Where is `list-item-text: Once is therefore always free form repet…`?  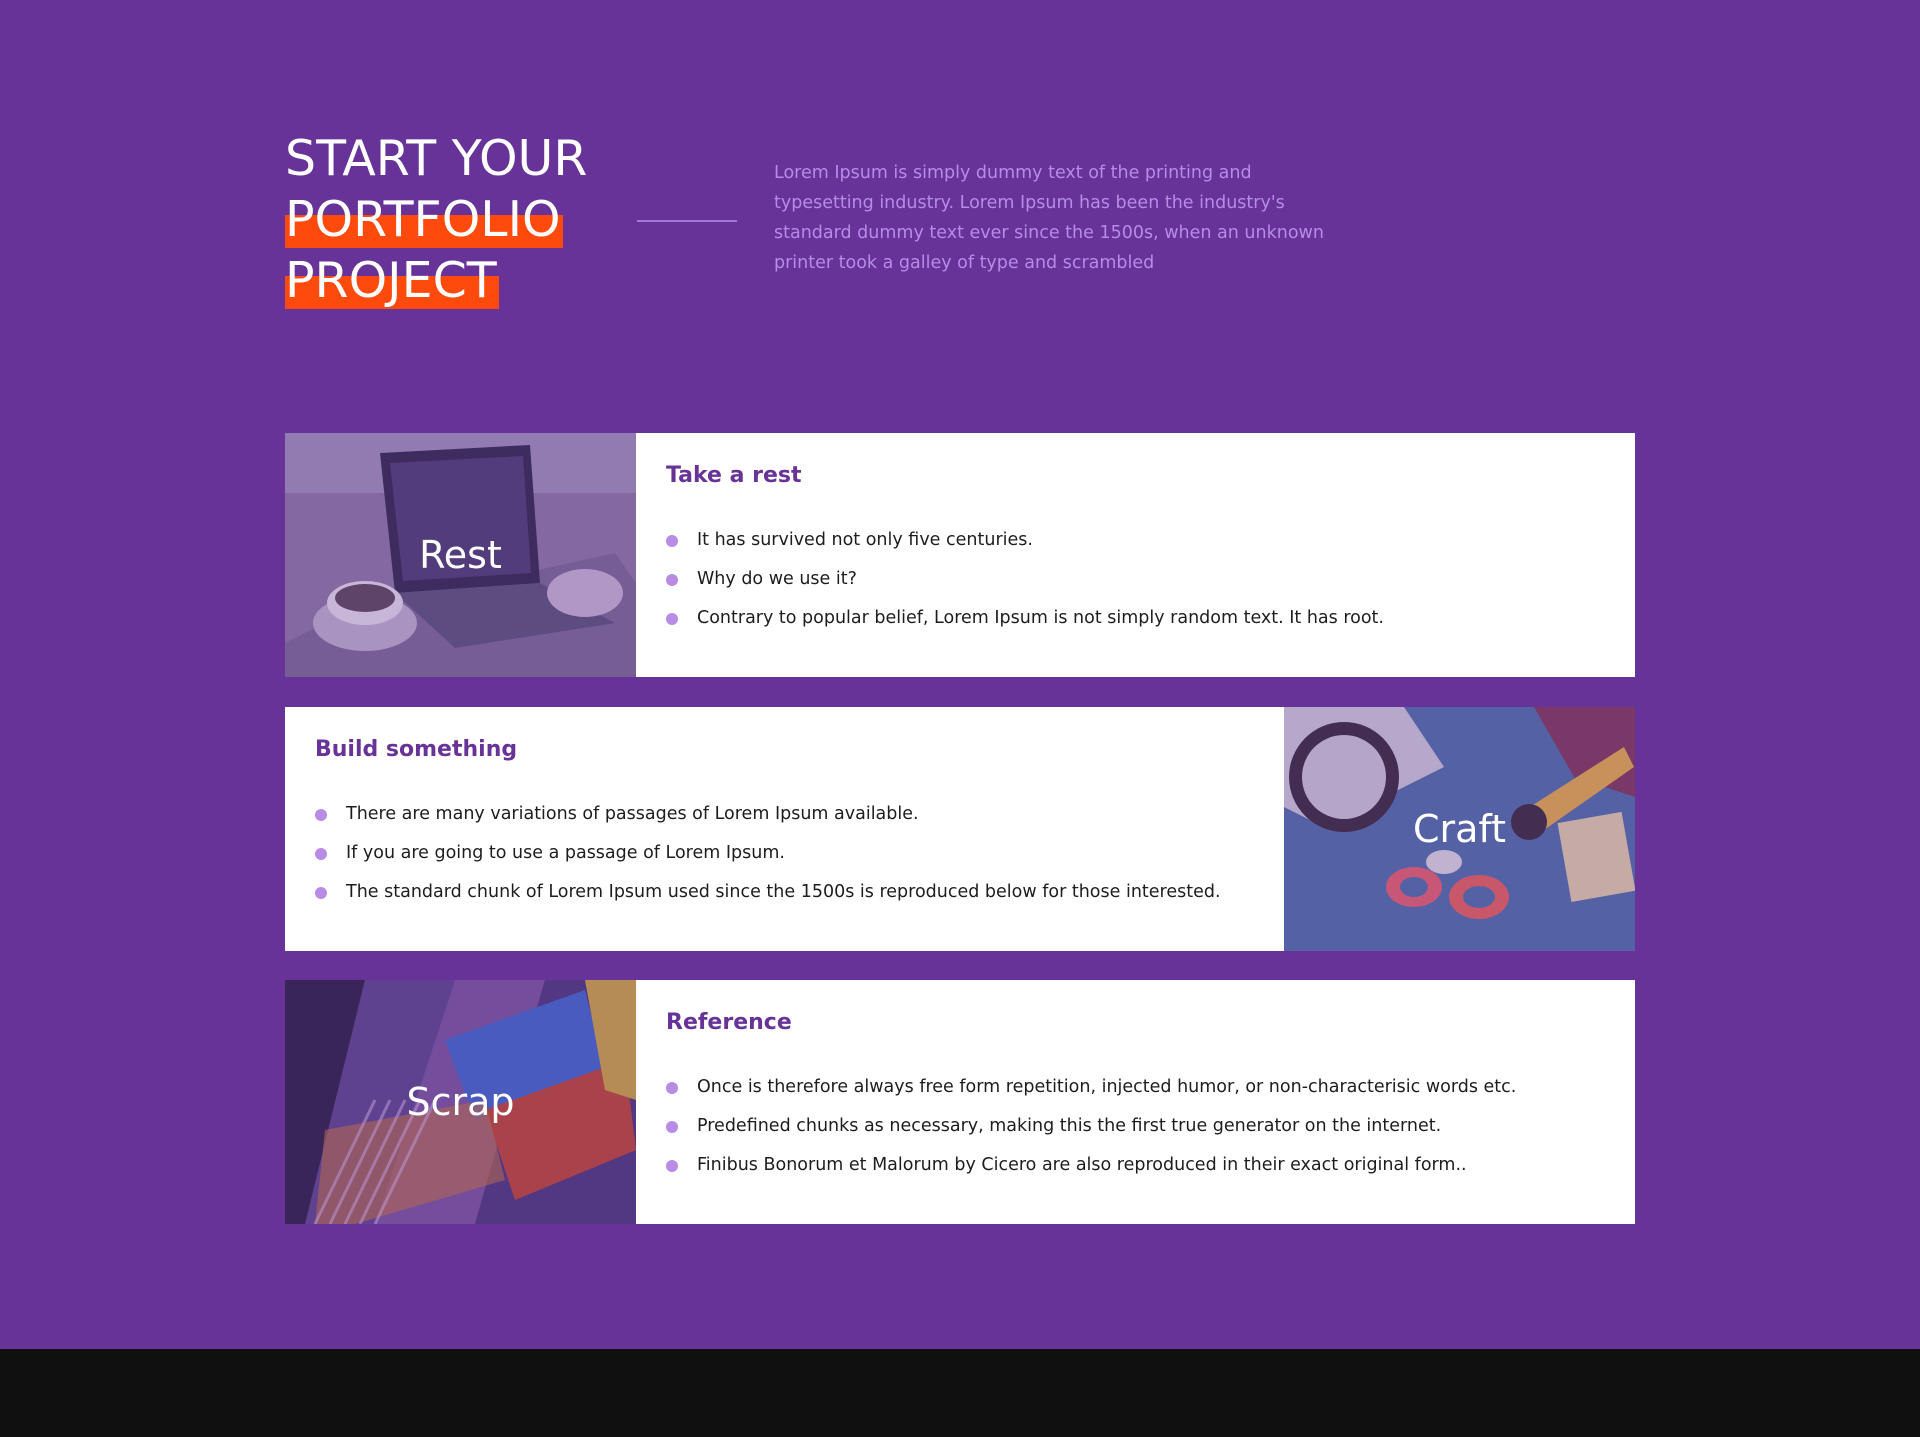 list-item-text: Once is therefore always free form repet… is located at coordinates (1107, 1087).